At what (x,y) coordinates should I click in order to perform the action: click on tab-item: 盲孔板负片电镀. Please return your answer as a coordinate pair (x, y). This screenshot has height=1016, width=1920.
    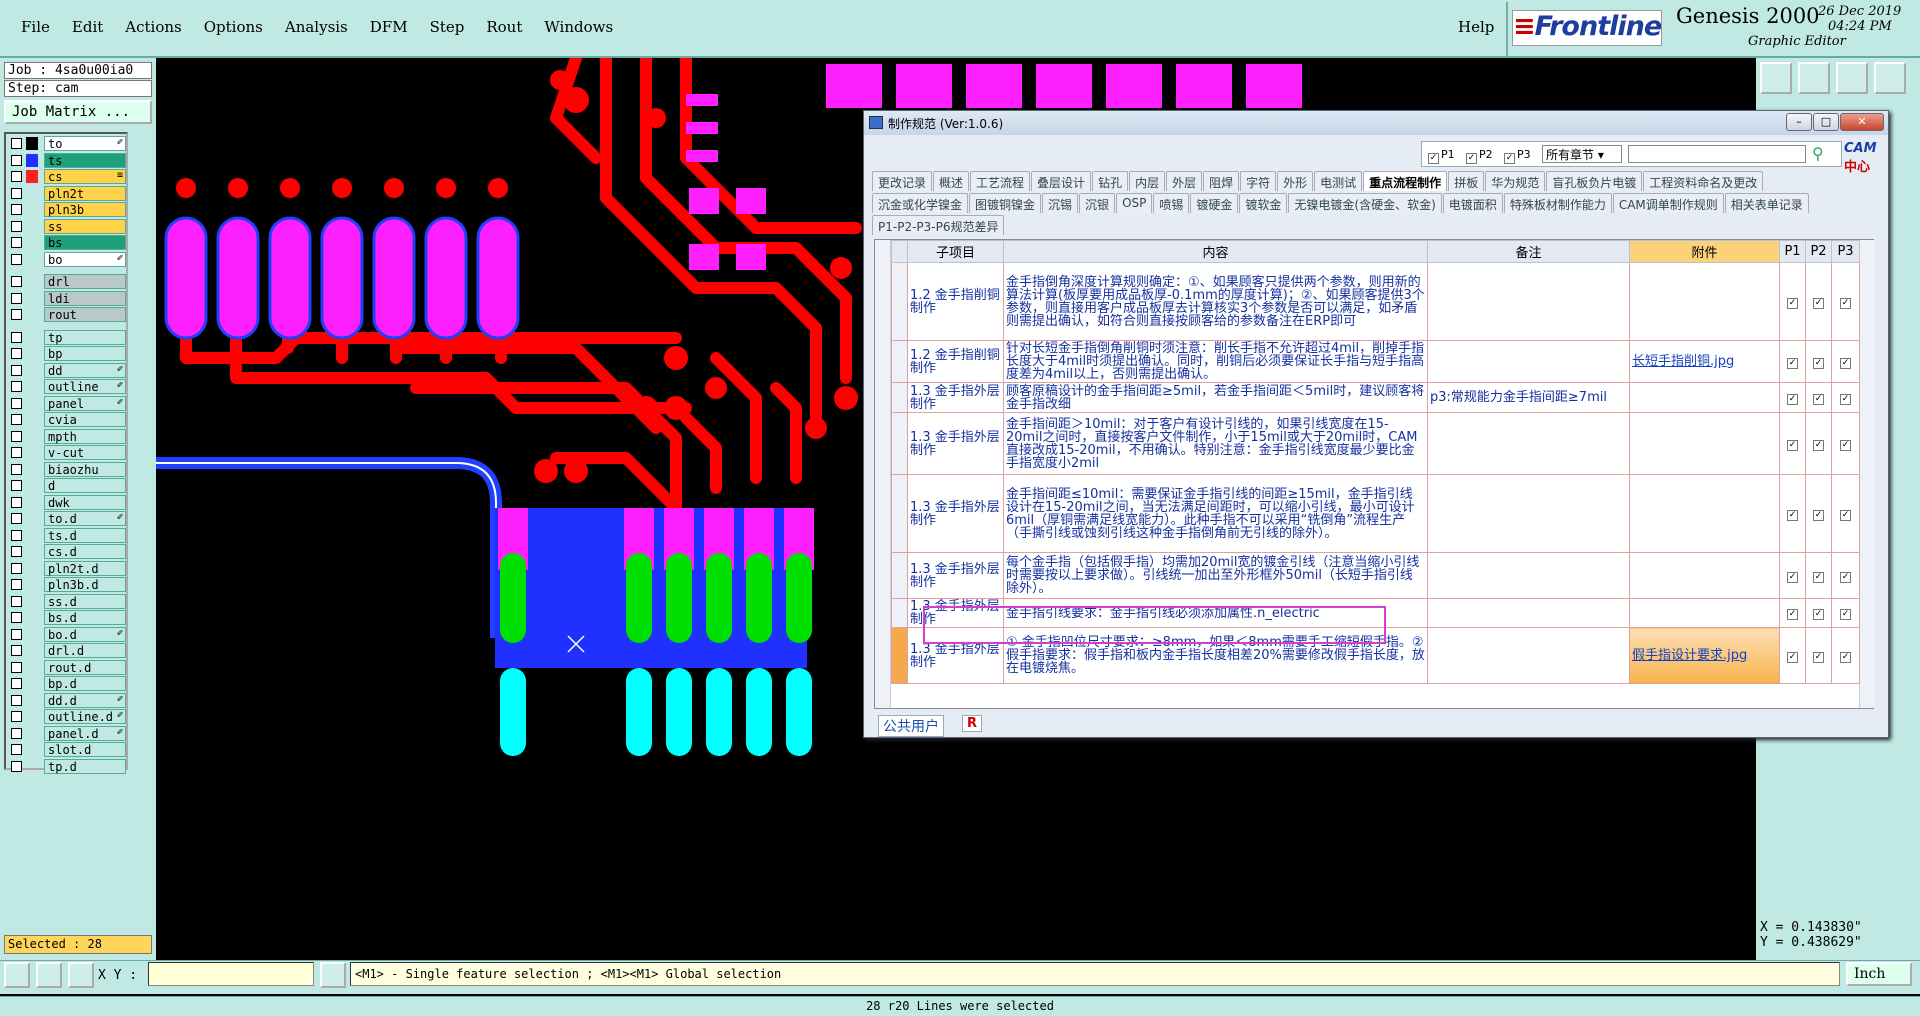
    Looking at the image, I should click on (1594, 181).